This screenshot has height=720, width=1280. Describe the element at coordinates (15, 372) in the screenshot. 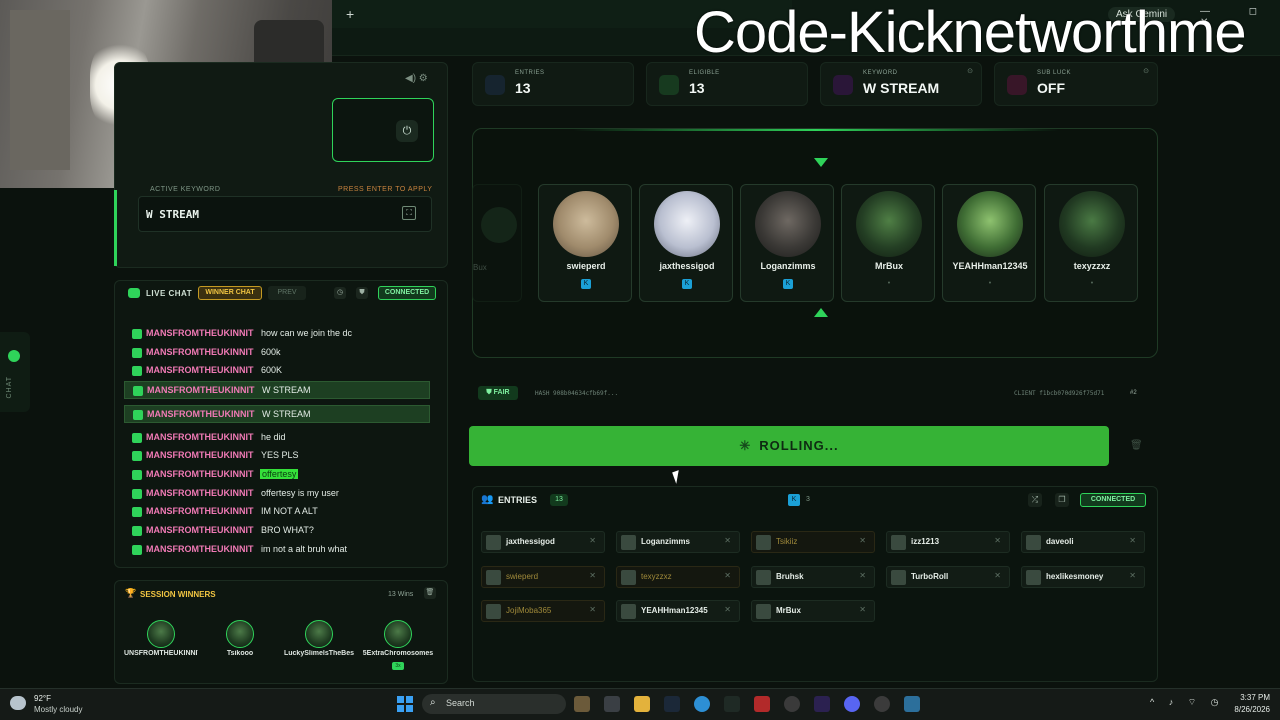

I see `sidebar-chat-tab: CHAT` at that location.